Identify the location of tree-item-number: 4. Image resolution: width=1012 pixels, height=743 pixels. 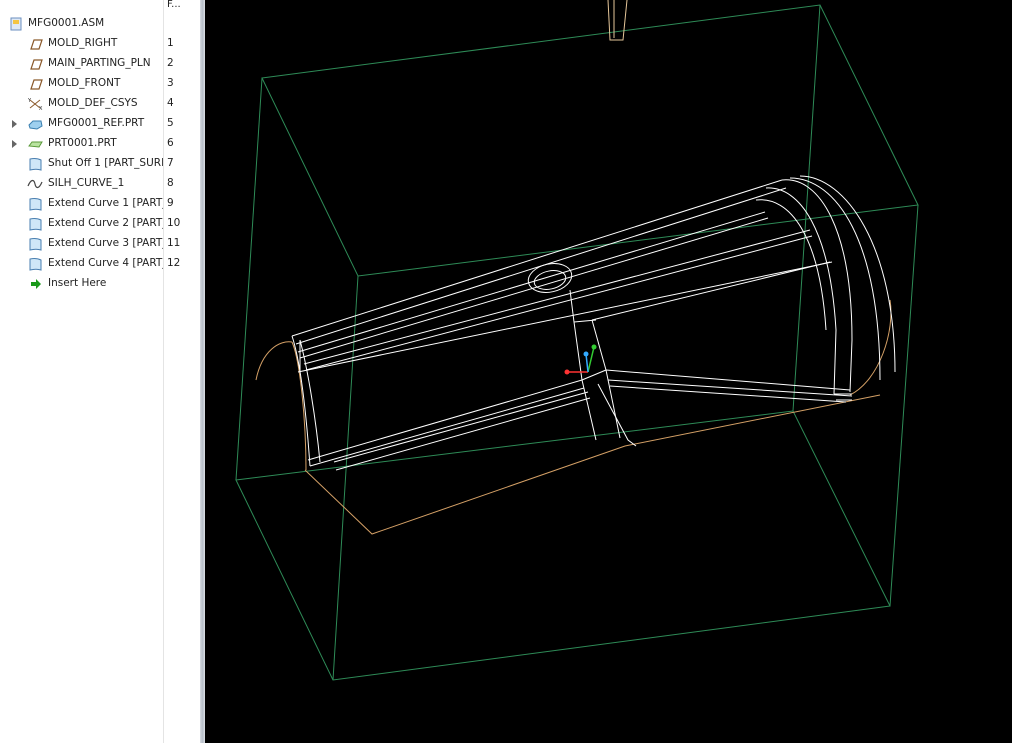
(170, 103).